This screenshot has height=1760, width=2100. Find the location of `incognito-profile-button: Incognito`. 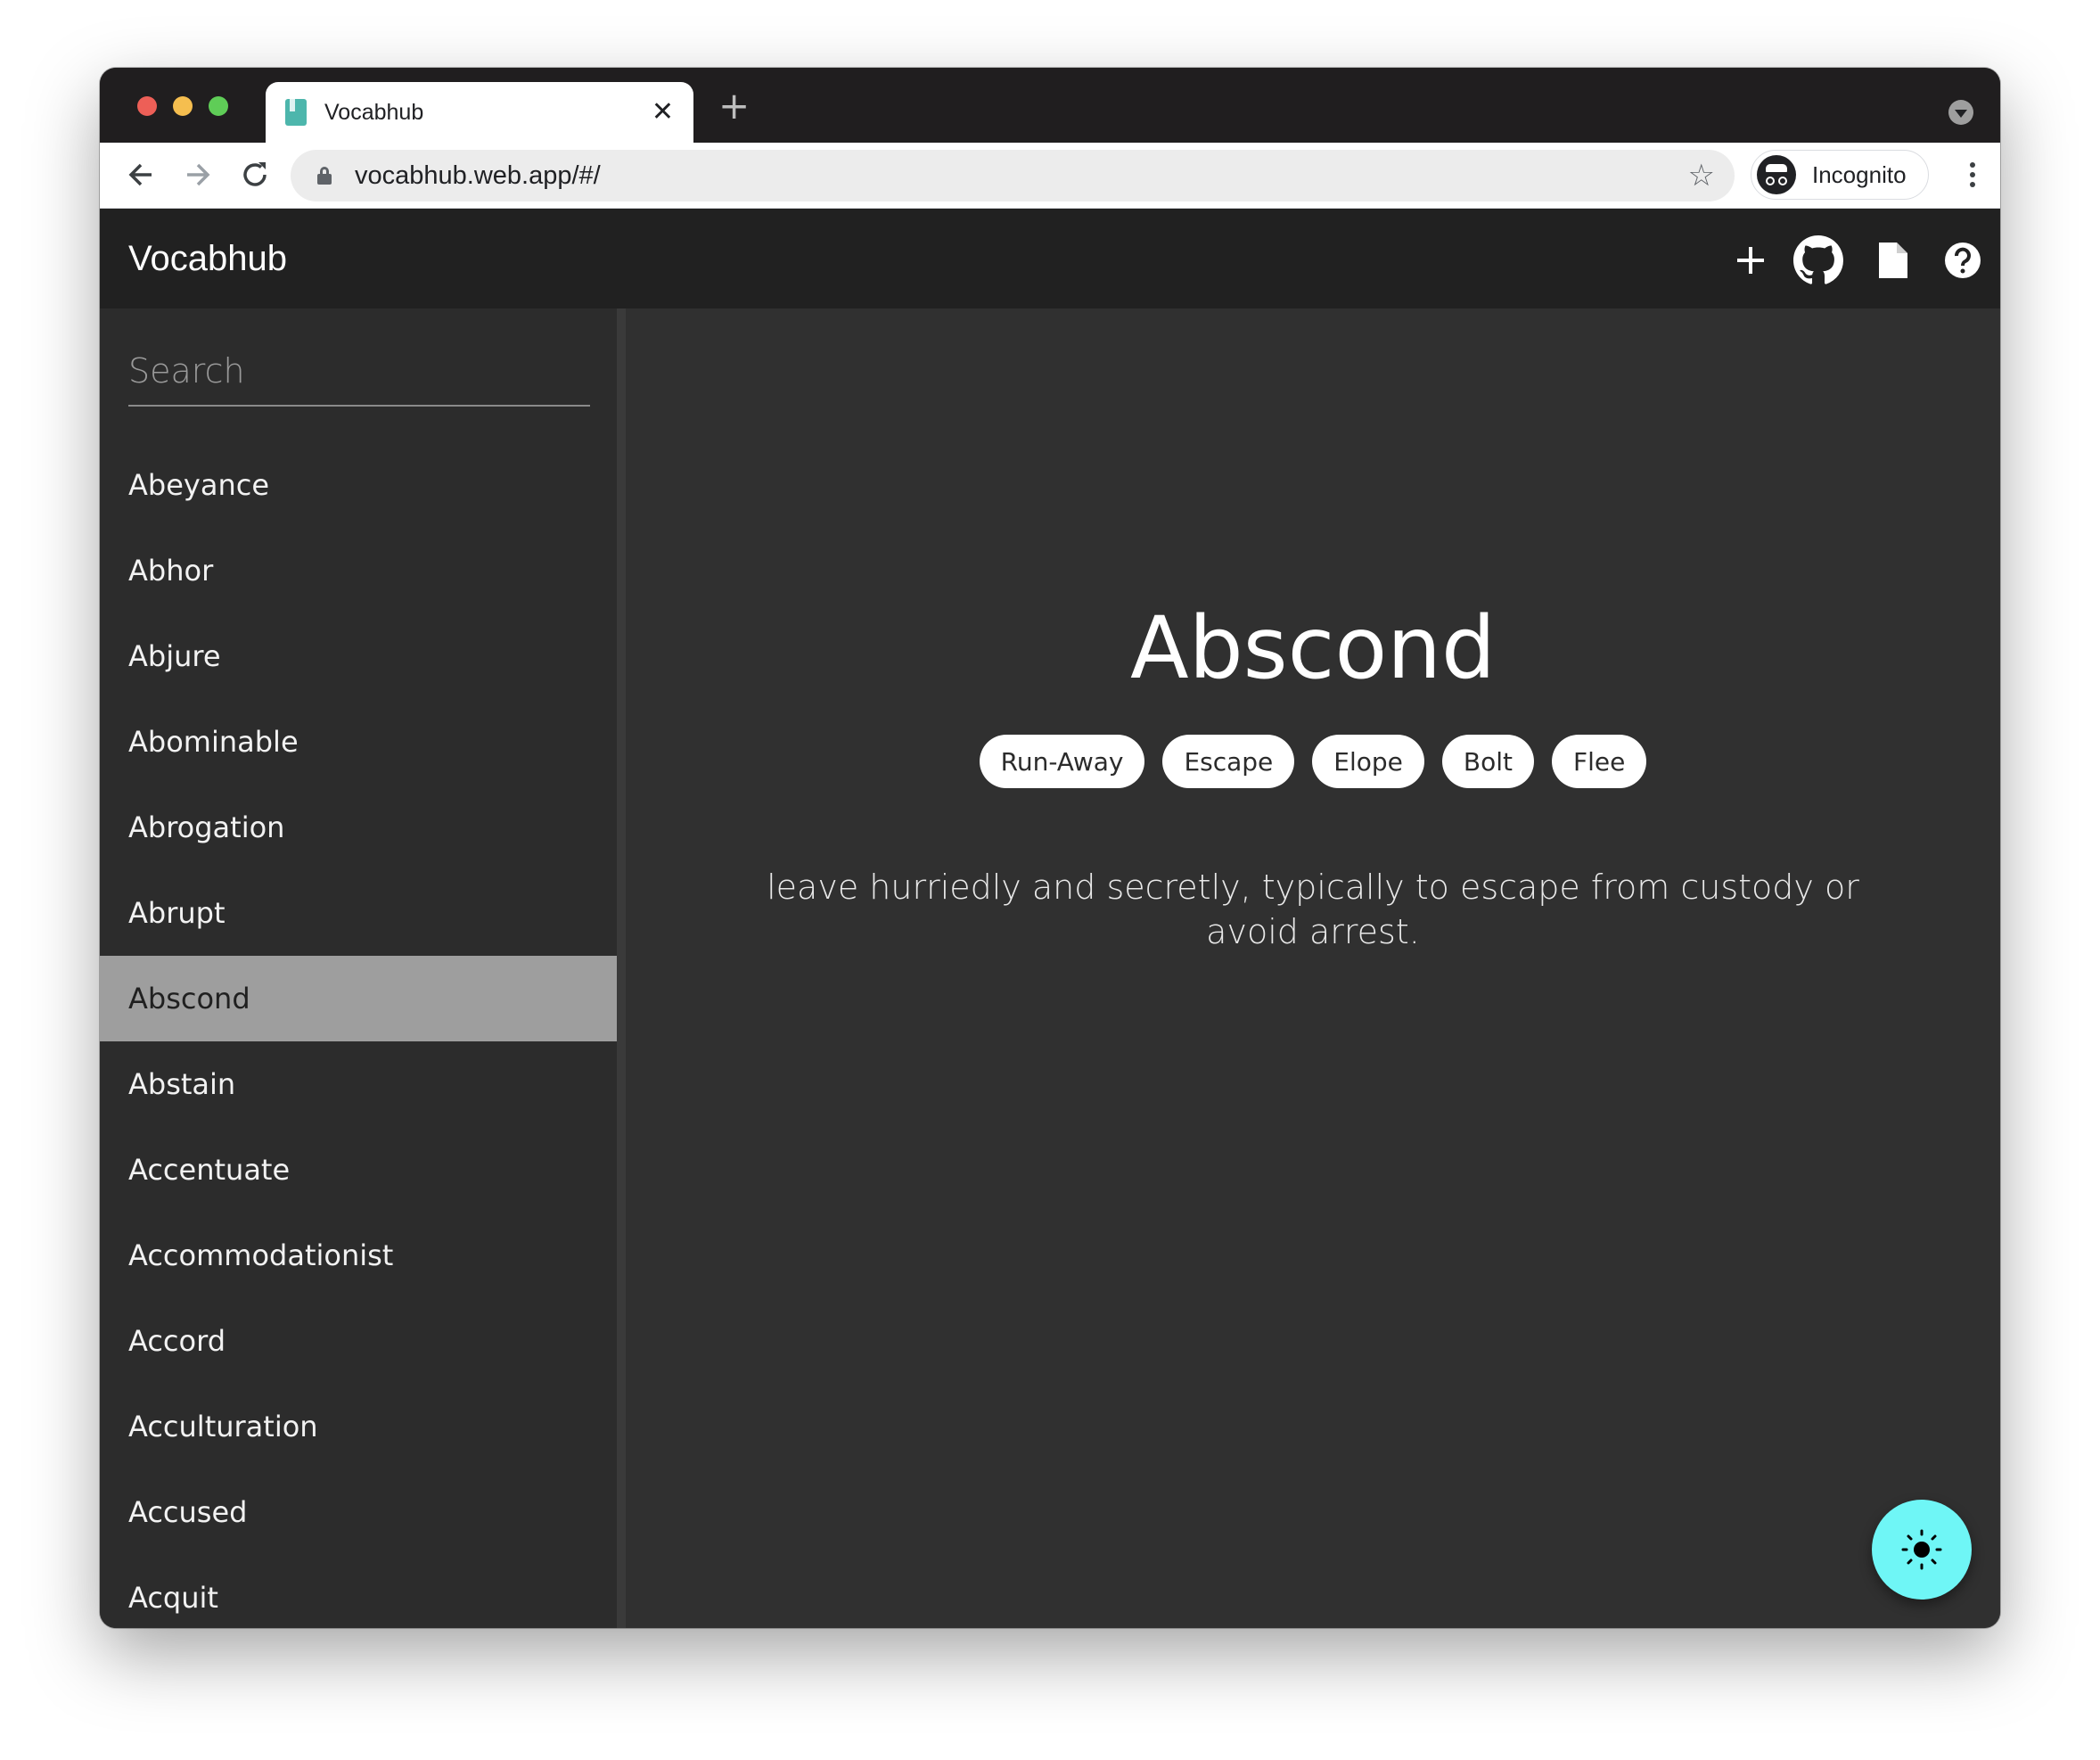

incognito-profile-button: Incognito is located at coordinates (1840, 175).